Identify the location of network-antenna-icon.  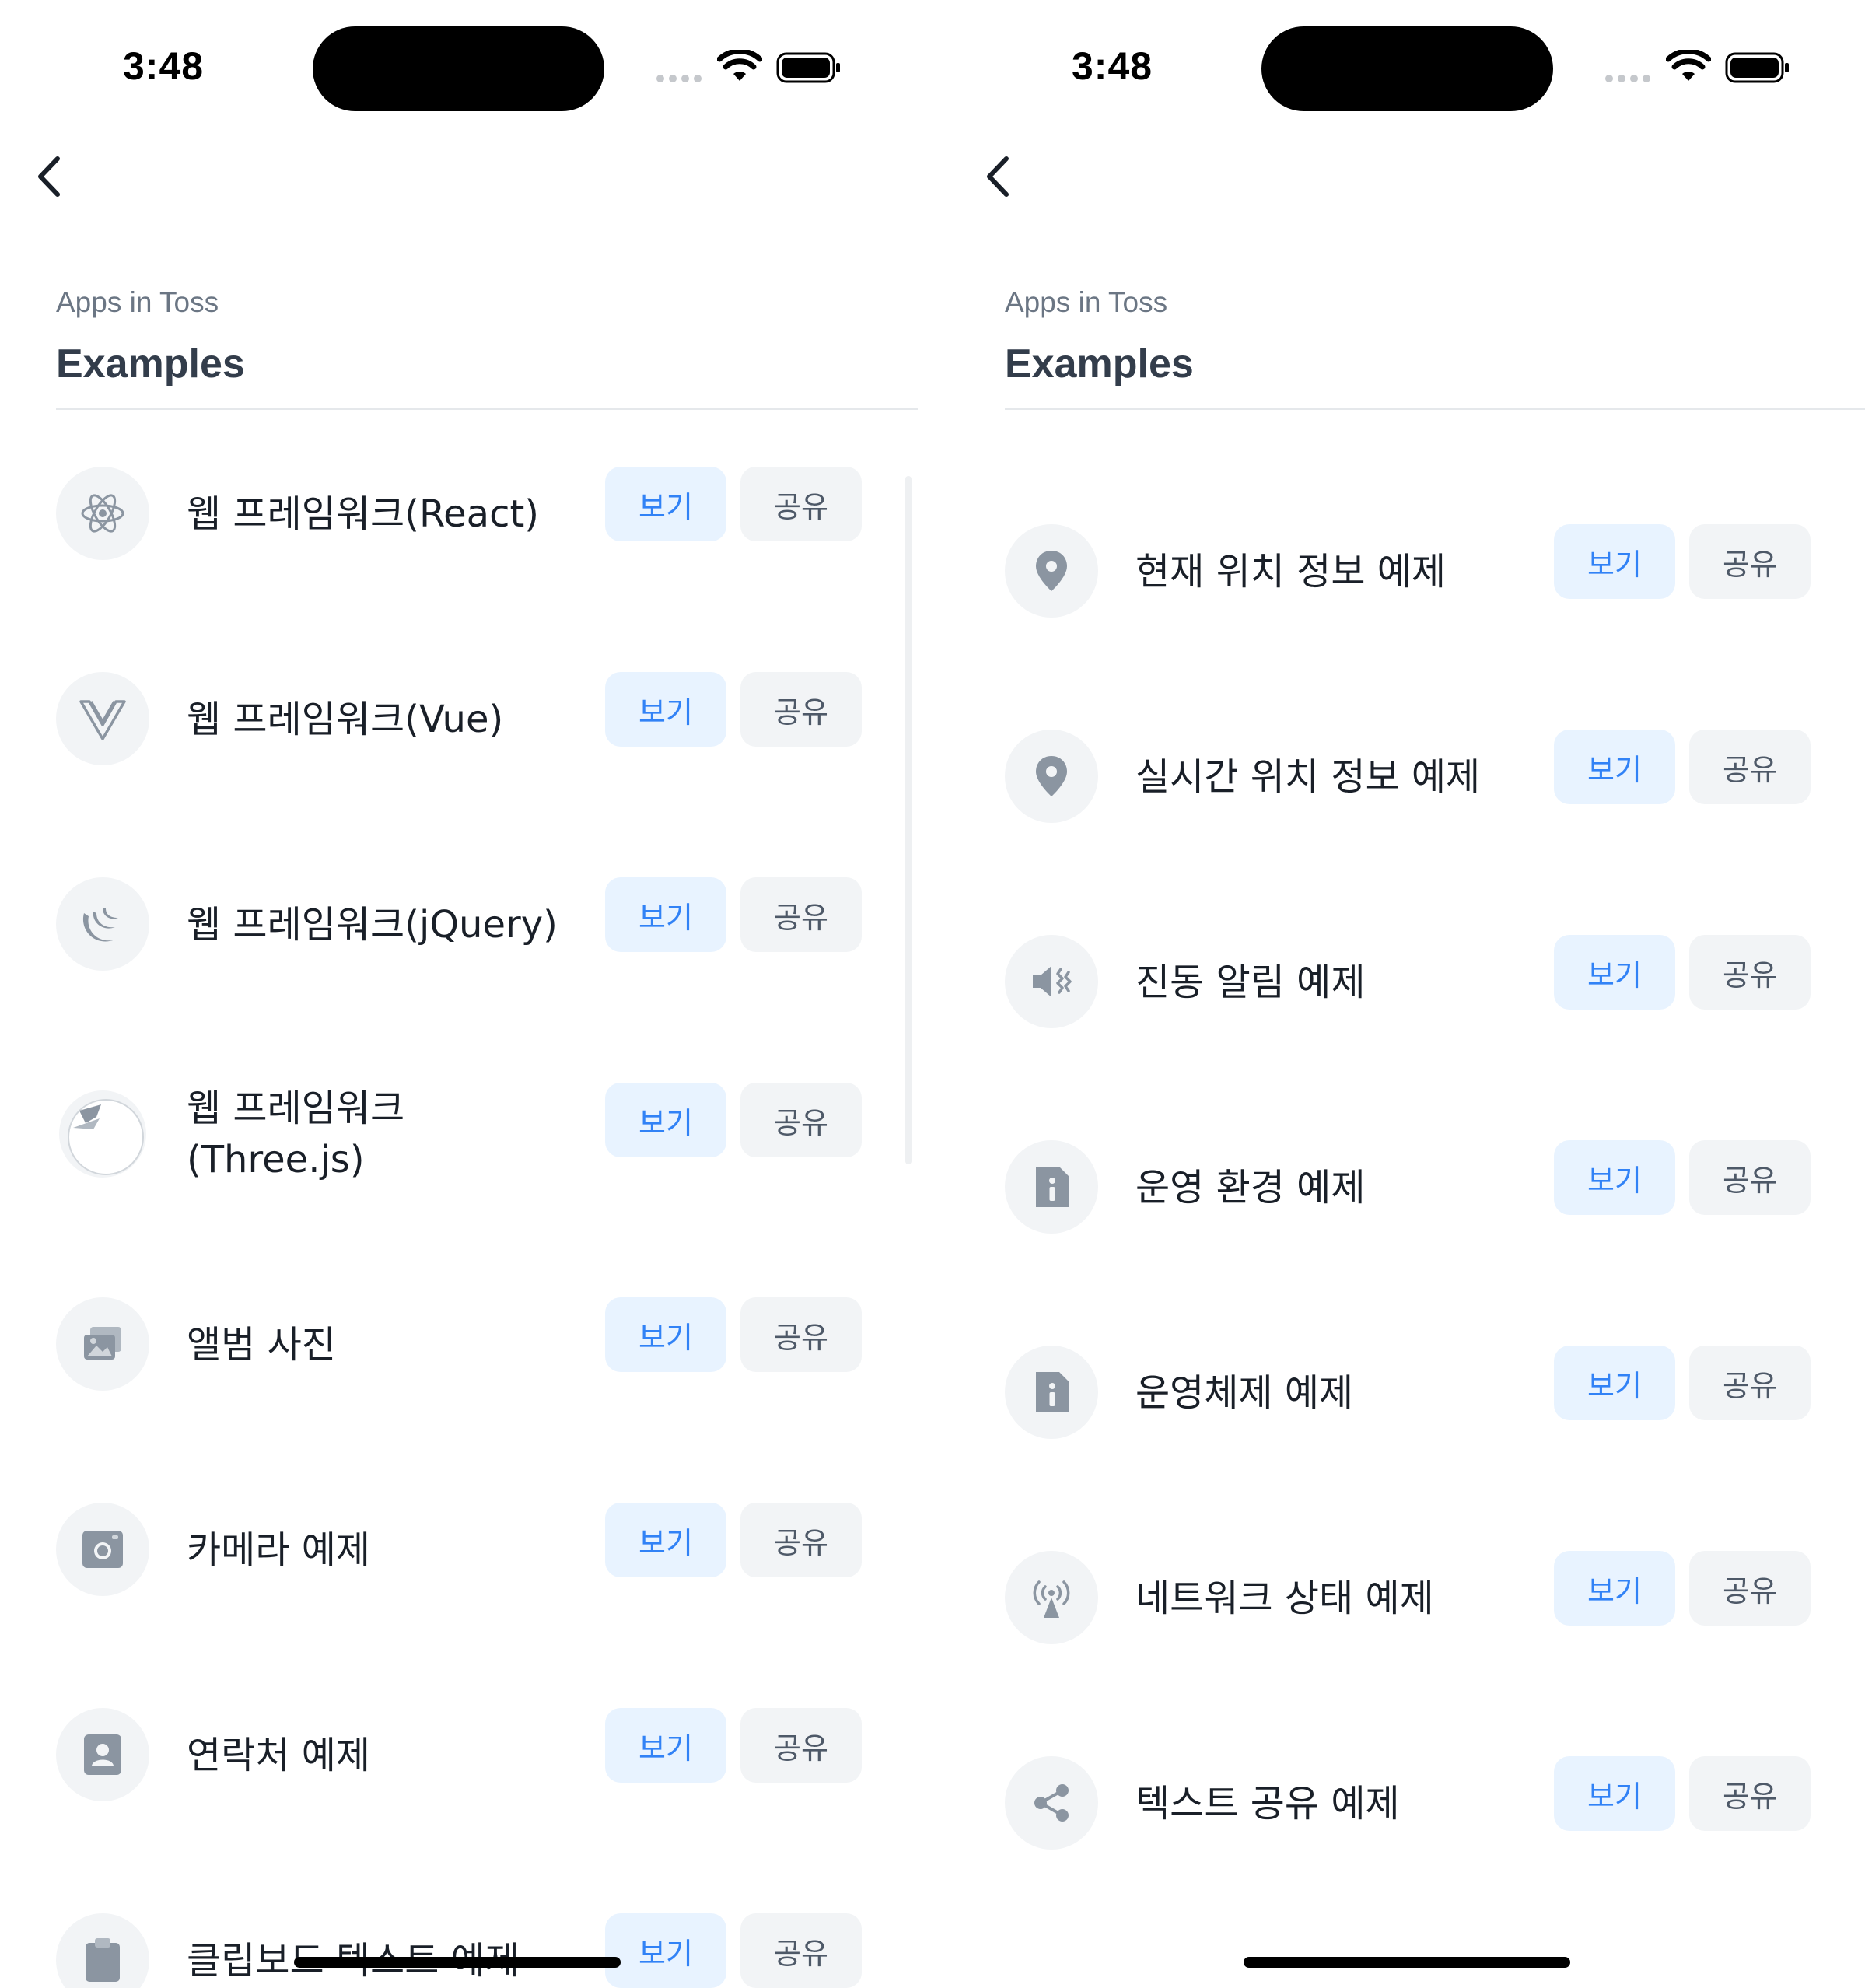
(1052, 1598).